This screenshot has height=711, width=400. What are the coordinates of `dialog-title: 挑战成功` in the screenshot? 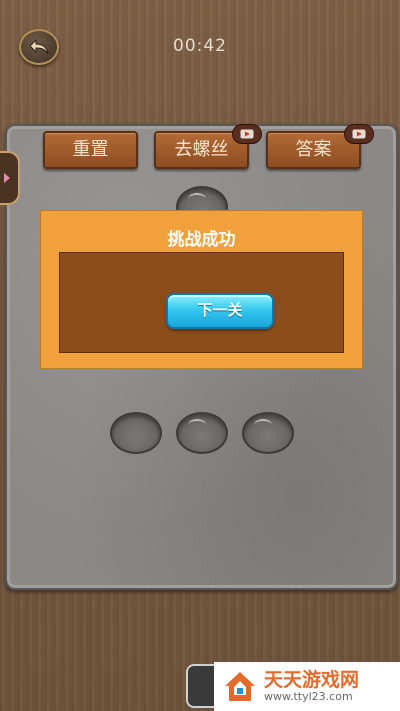 It's located at (201, 240).